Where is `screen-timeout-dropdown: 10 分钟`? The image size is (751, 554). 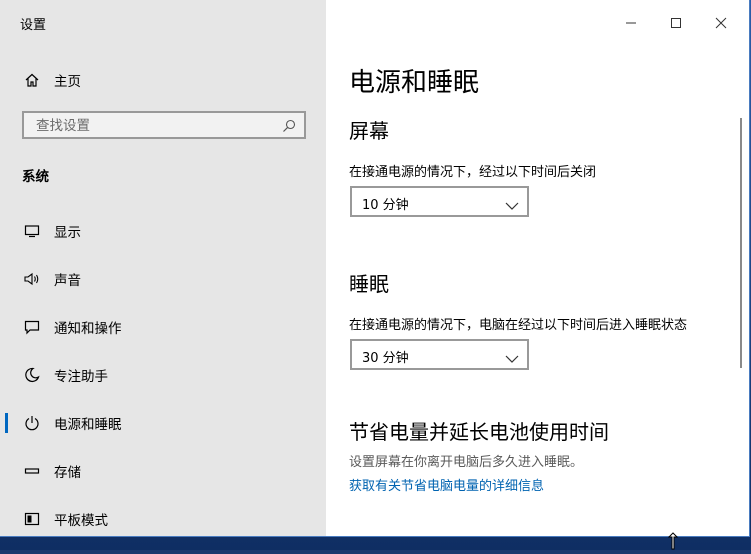
screen-timeout-dropdown: 10 分钟 is located at coordinates (439, 201).